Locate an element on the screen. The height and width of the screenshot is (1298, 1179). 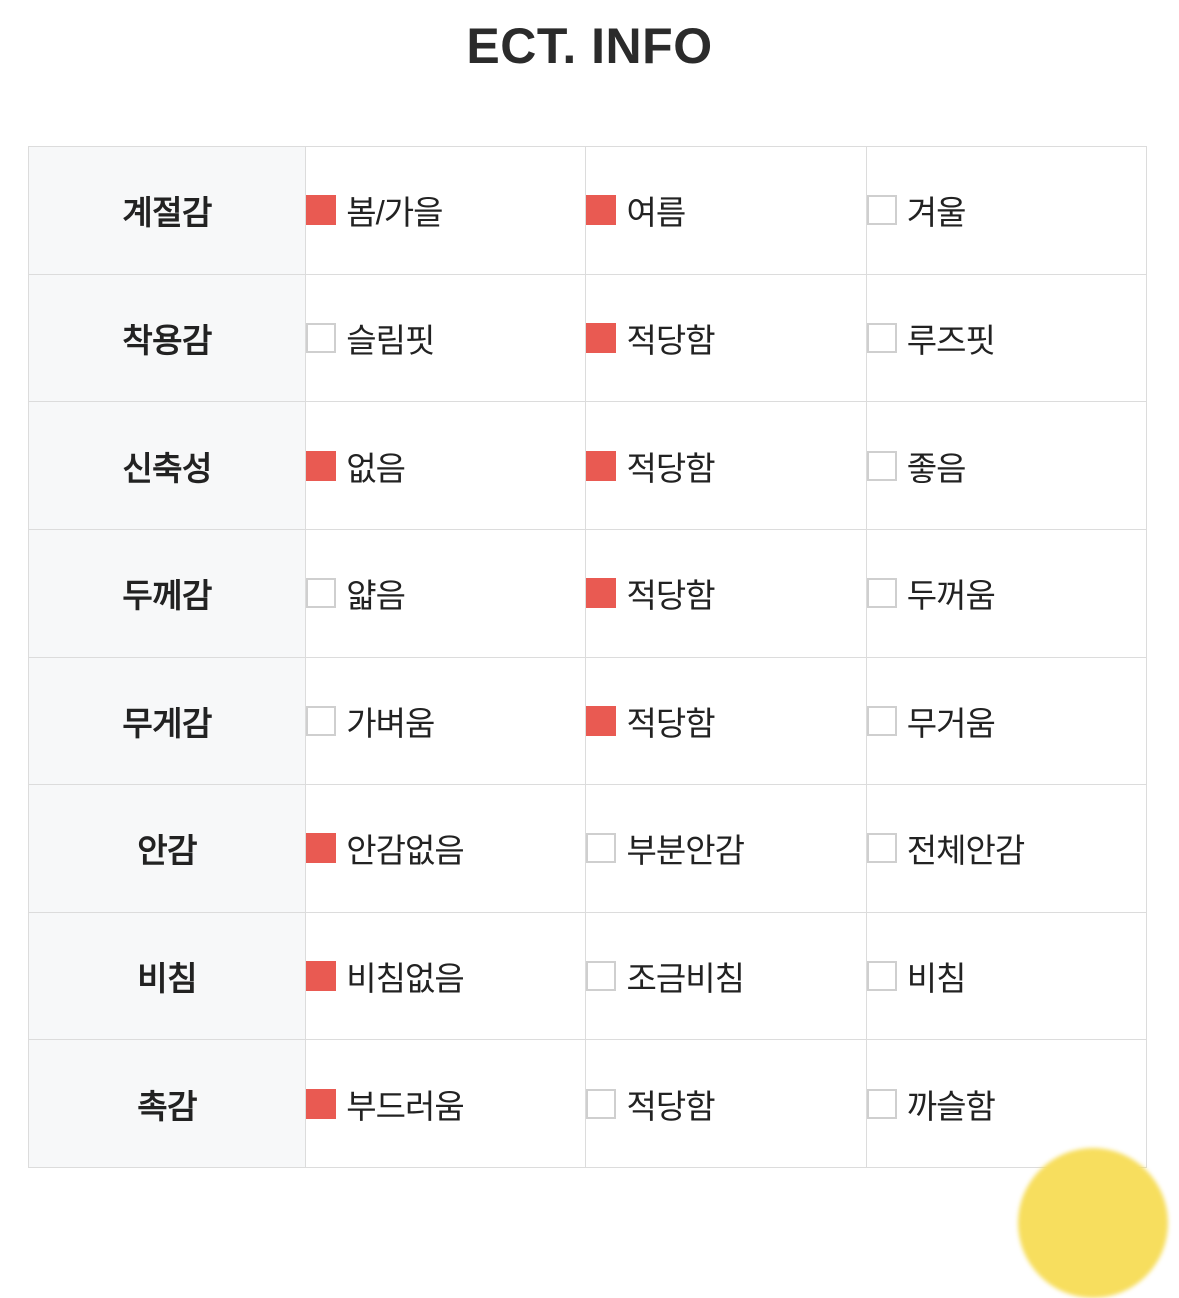
checkbox-option: 비침없음 is located at coordinates (445, 976).